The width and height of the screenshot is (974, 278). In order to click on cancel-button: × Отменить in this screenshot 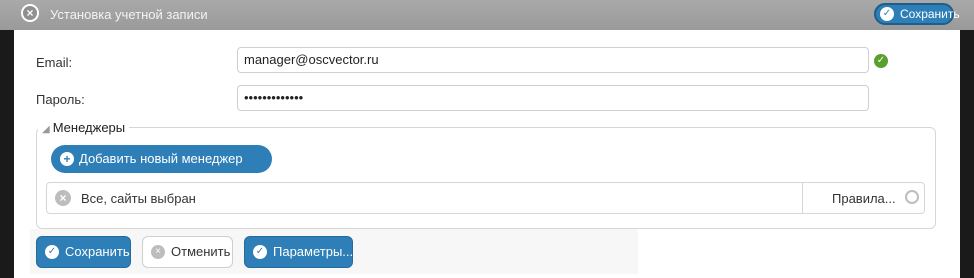, I will do `click(187, 252)`.